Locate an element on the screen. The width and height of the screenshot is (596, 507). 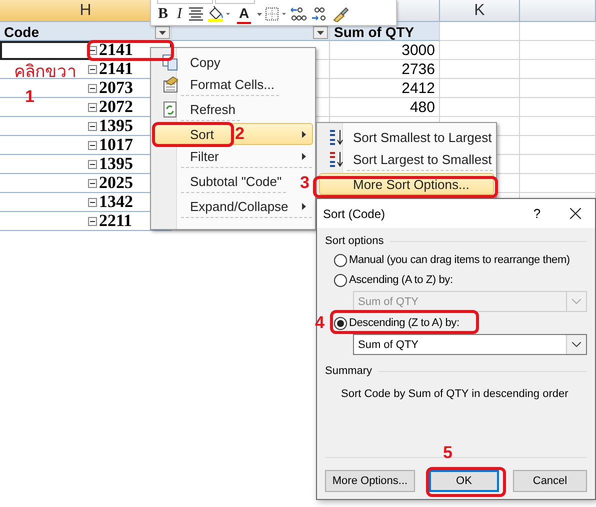
step-number: 2 is located at coordinates (239, 133).